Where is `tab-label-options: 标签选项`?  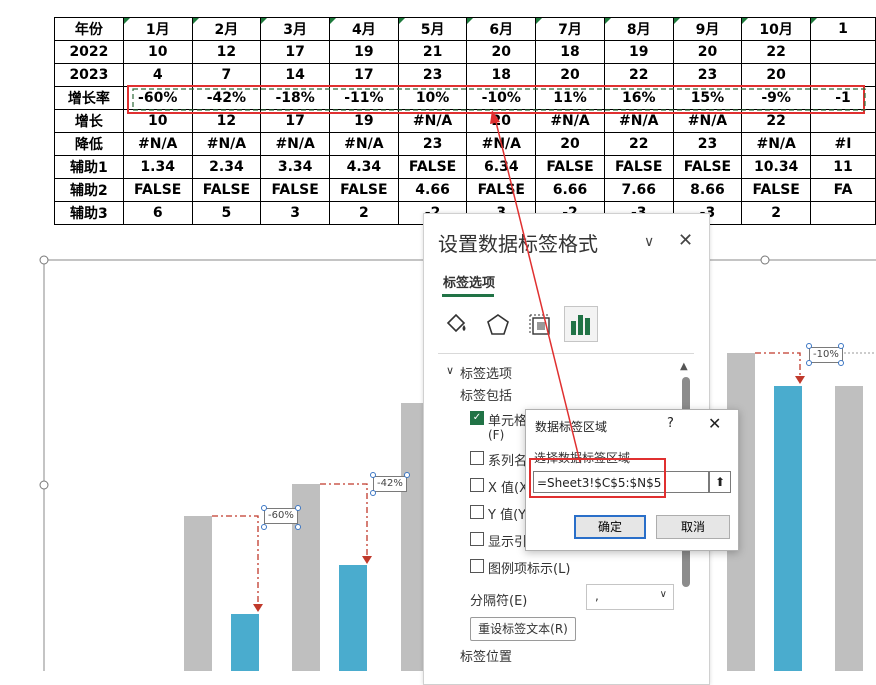
tab-label-options: 标签选项 is located at coordinates (469, 281).